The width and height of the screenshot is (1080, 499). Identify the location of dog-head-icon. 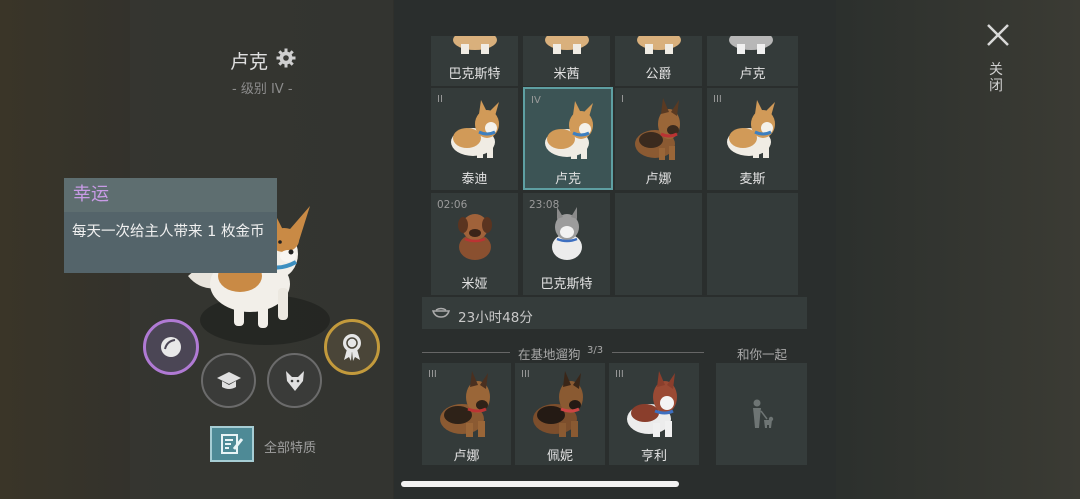
(294, 380).